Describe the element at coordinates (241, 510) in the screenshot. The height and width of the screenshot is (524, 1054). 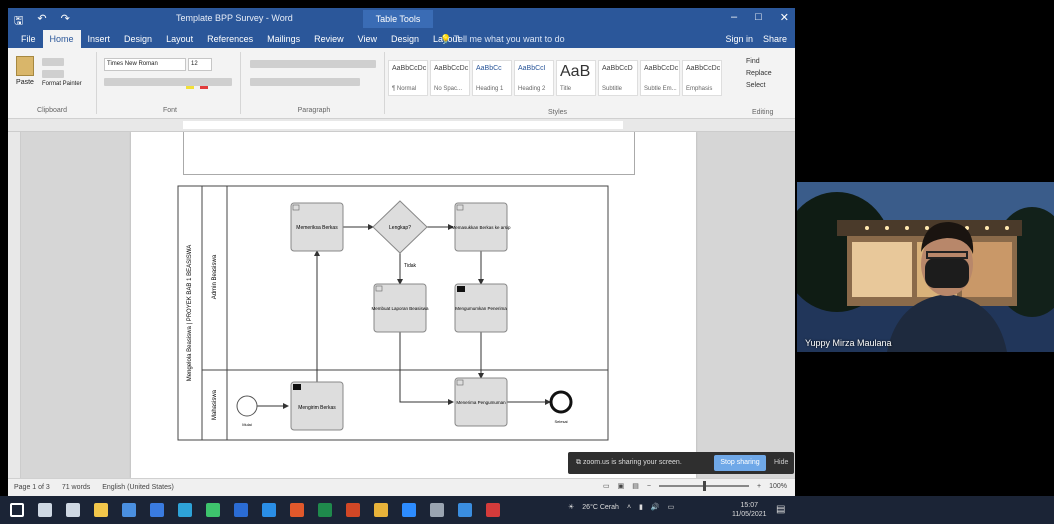
I see `word-icon` at that location.